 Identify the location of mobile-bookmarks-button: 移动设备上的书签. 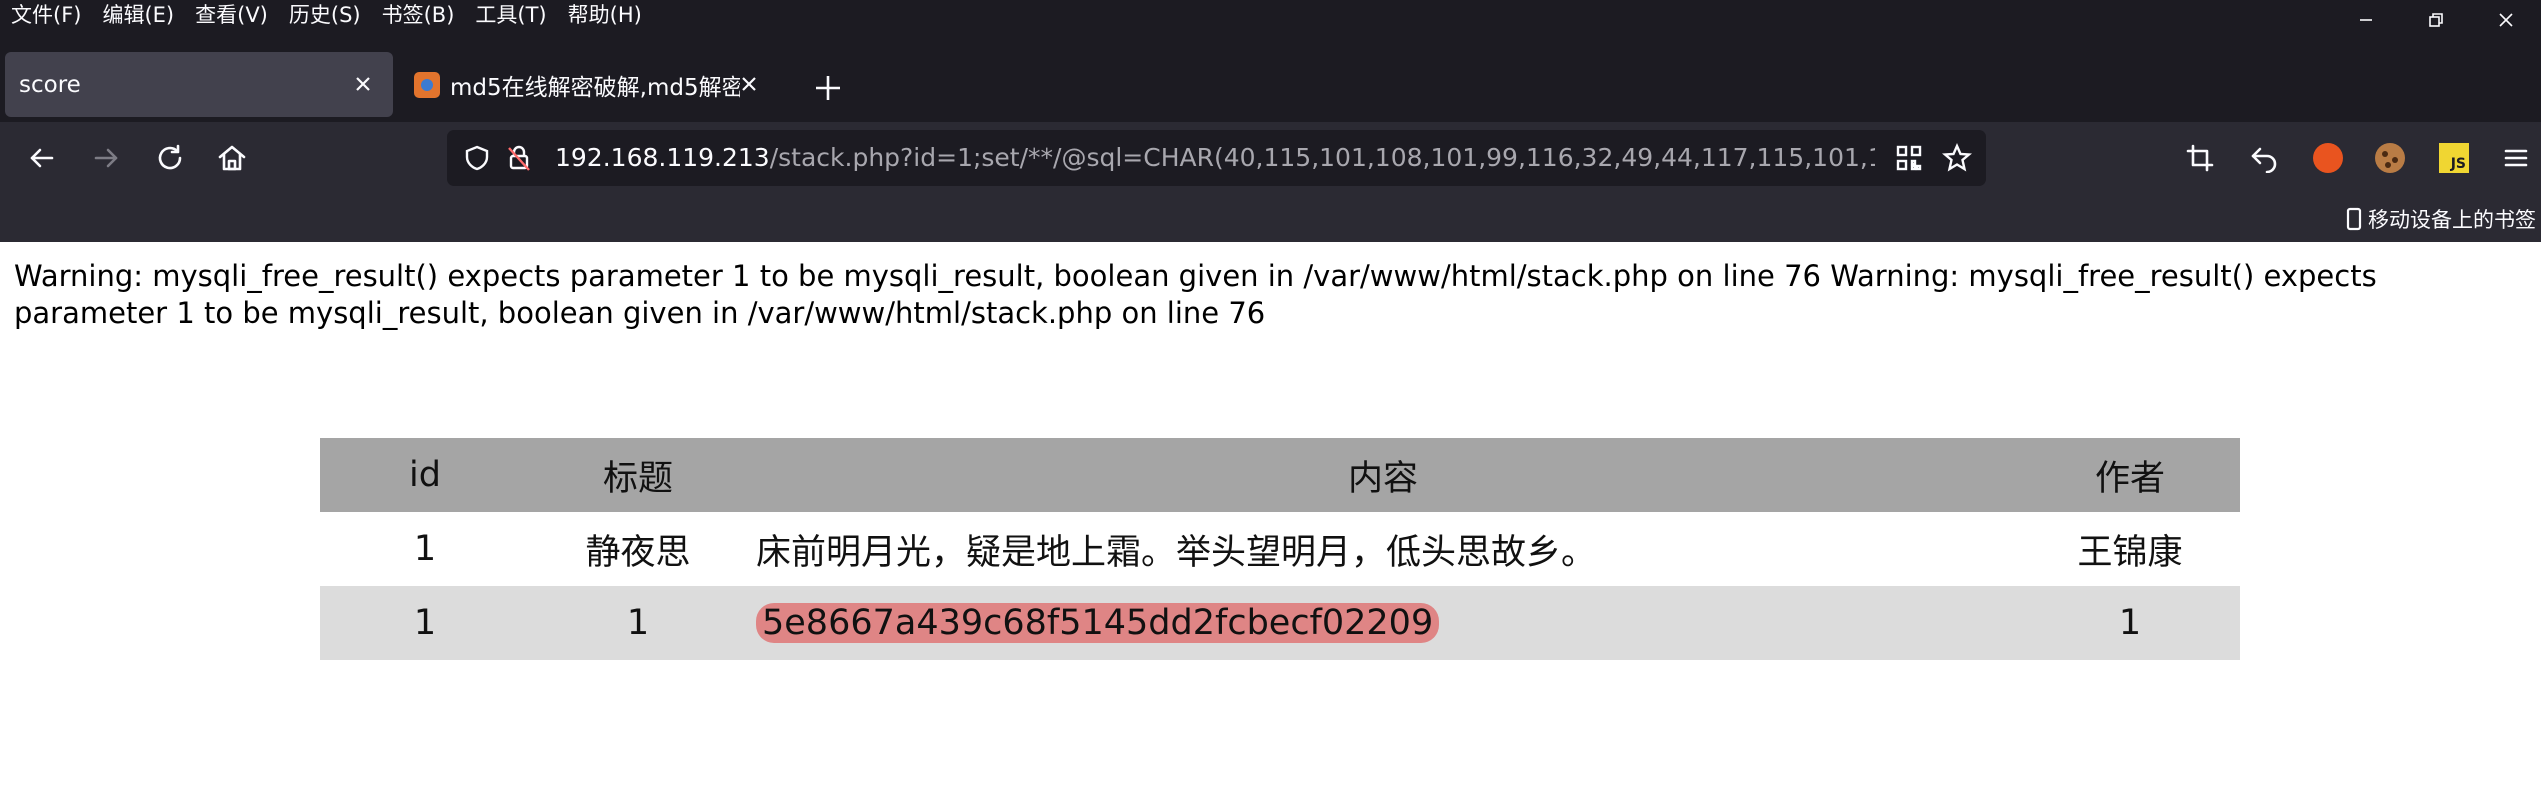
(2440, 219).